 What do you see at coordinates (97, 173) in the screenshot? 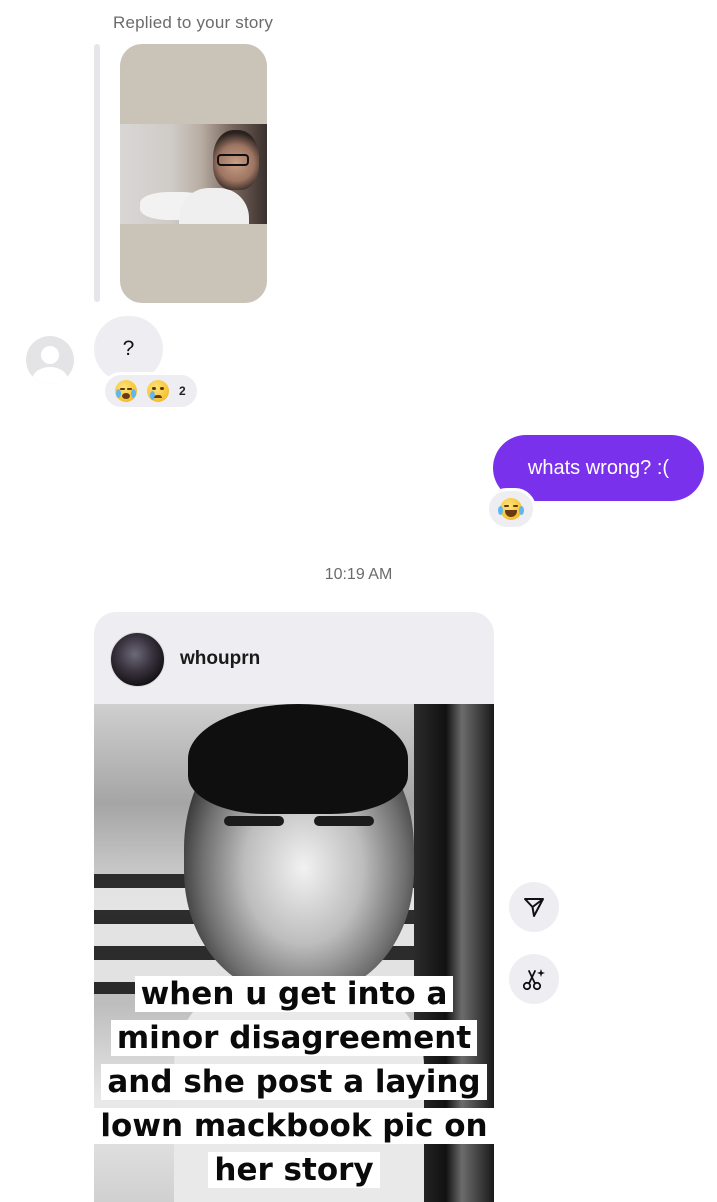
I see `reply-quote-bar` at bounding box center [97, 173].